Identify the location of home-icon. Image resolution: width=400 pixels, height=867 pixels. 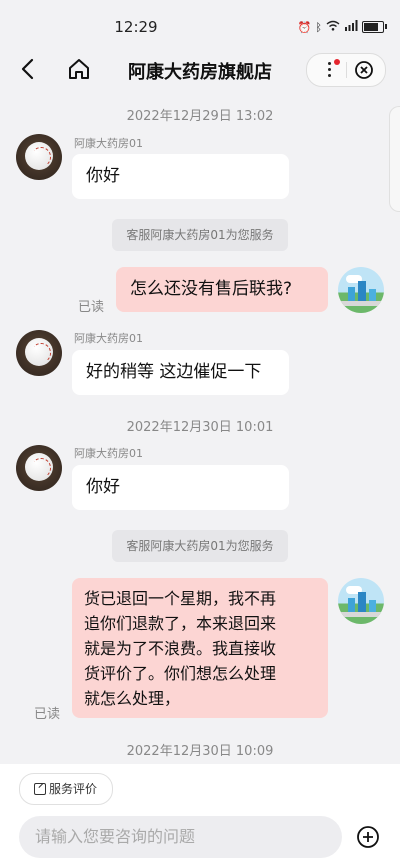
(79, 69).